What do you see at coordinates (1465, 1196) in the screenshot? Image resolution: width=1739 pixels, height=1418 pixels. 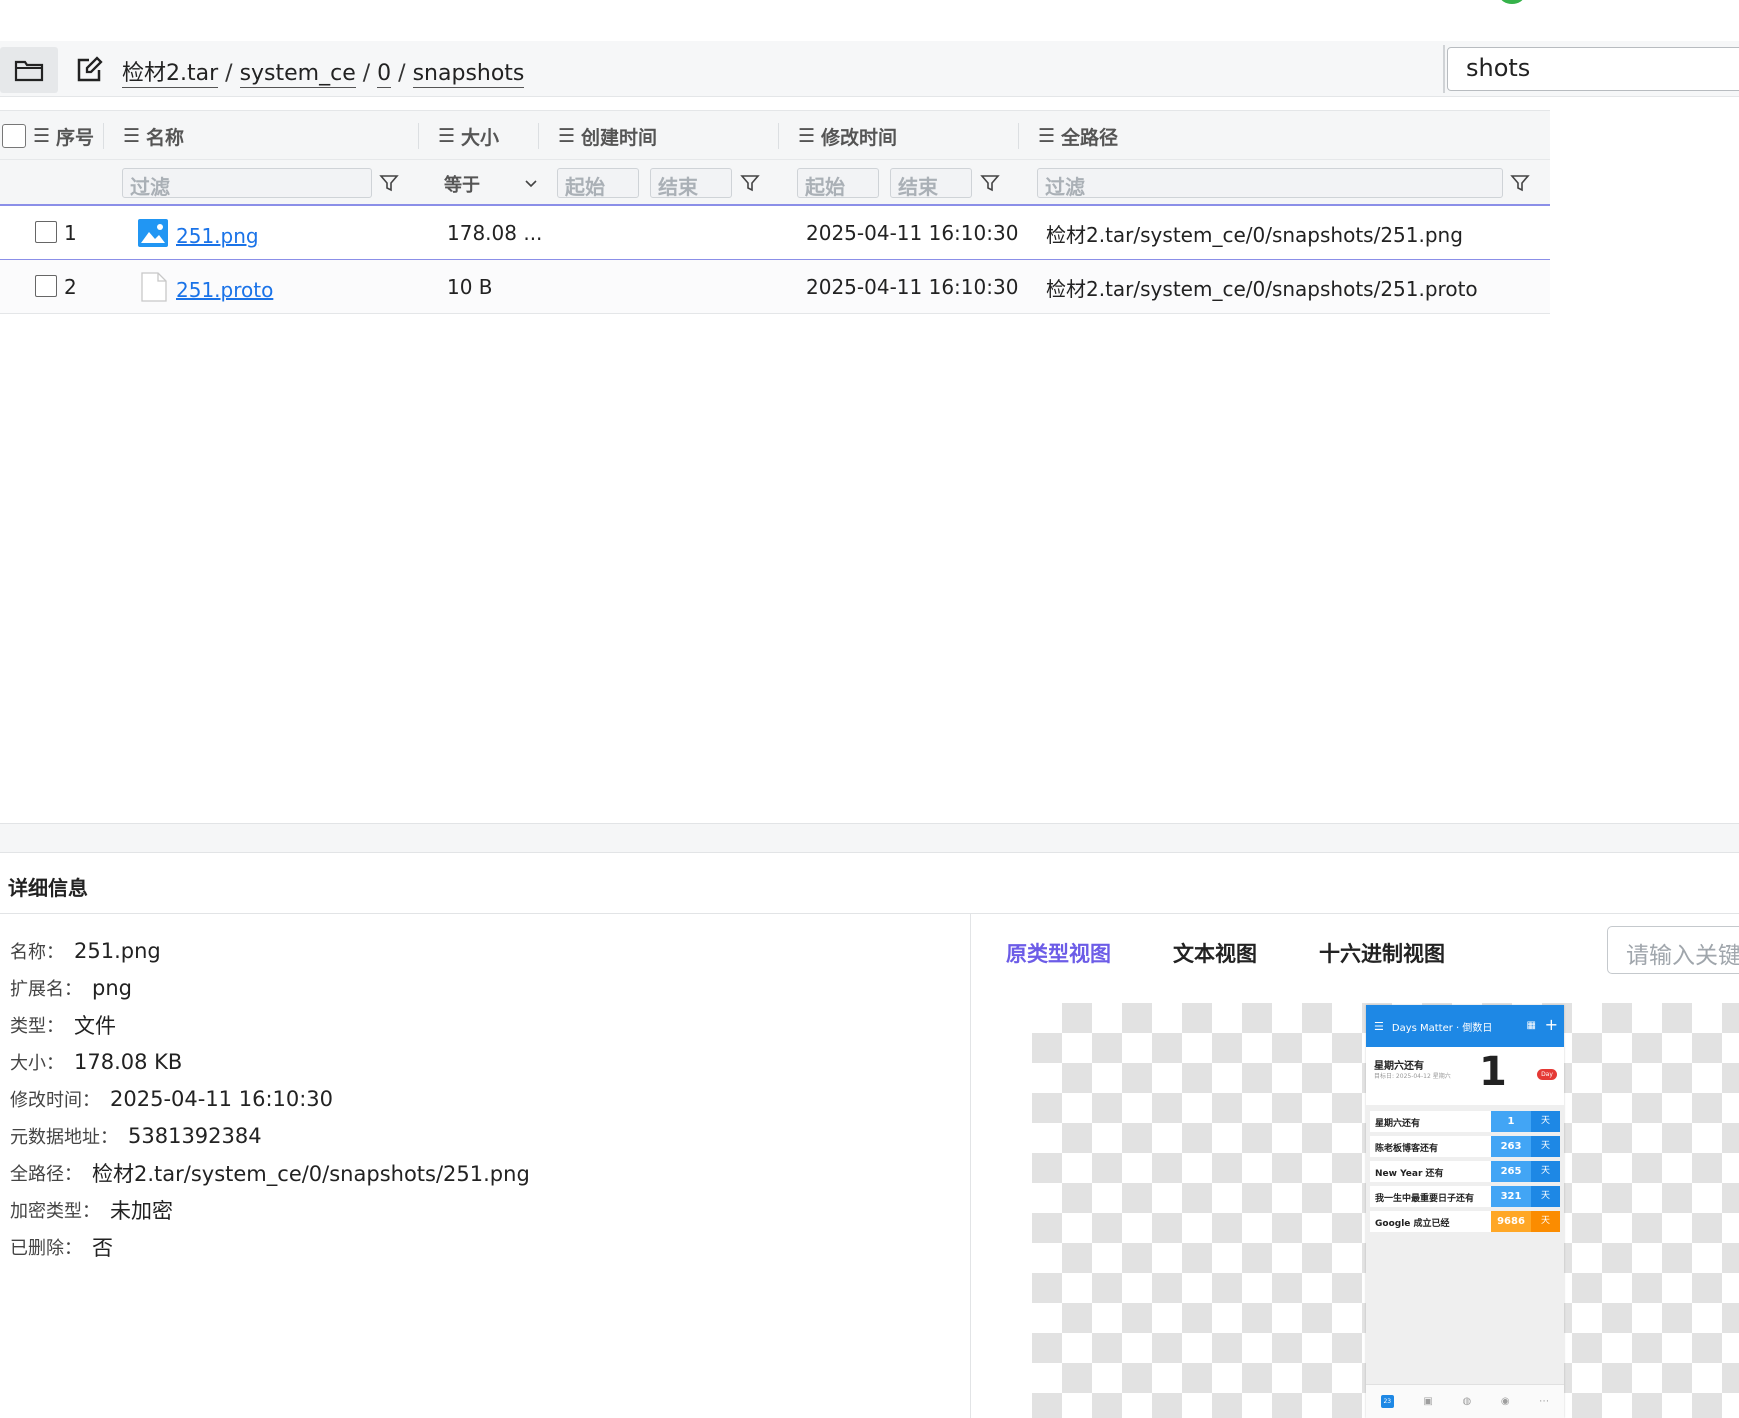 I see `list-item: 我一生中最重要日子还有 321 天` at bounding box center [1465, 1196].